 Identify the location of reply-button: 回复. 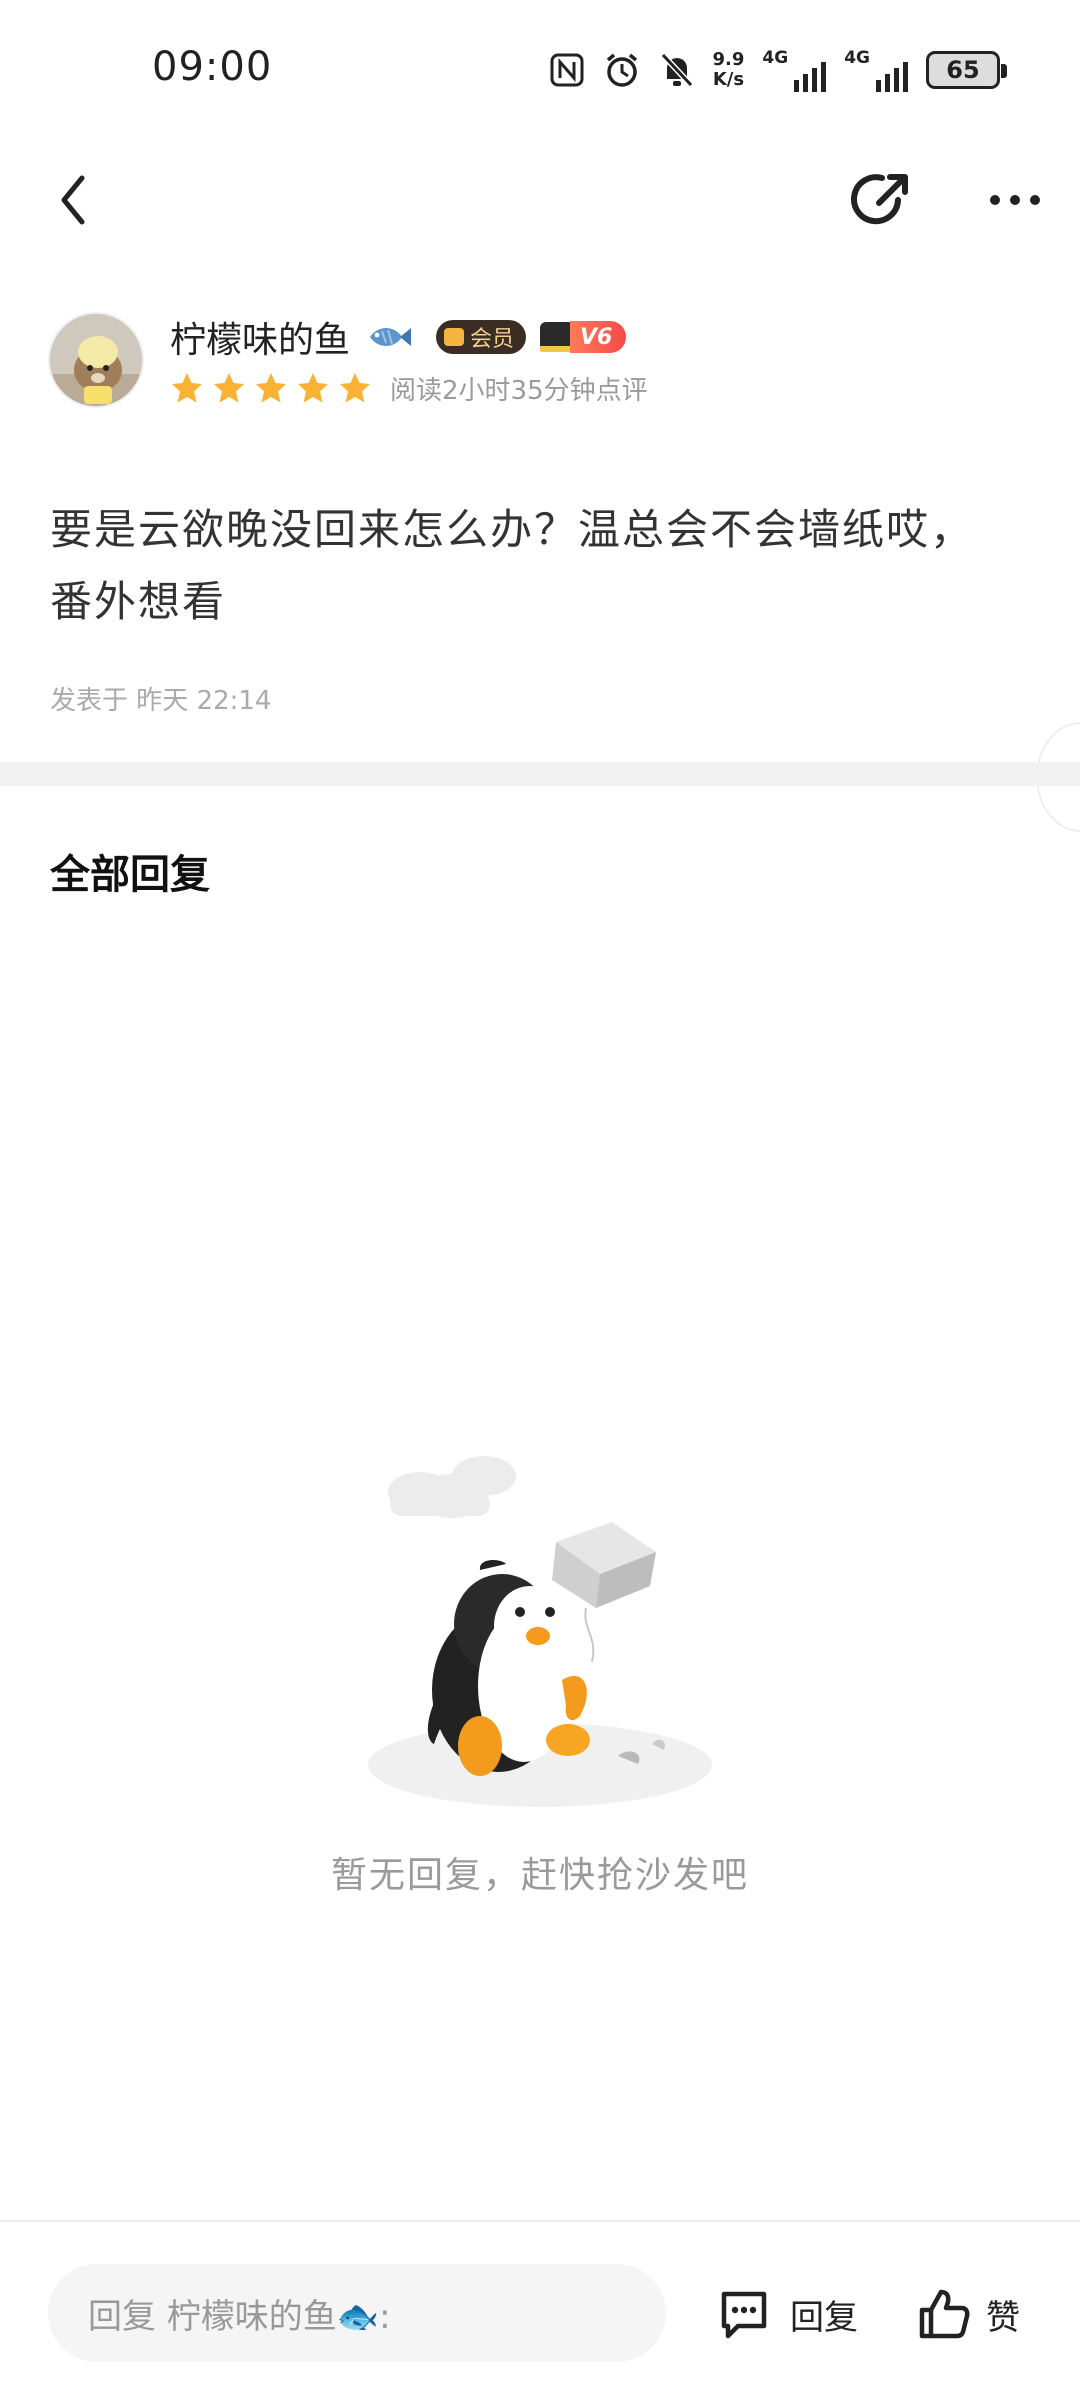
(787, 2314).